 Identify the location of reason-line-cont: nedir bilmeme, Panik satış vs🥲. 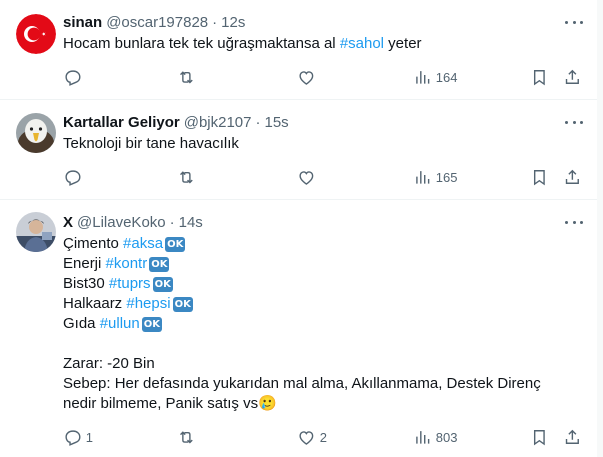
(323, 404).